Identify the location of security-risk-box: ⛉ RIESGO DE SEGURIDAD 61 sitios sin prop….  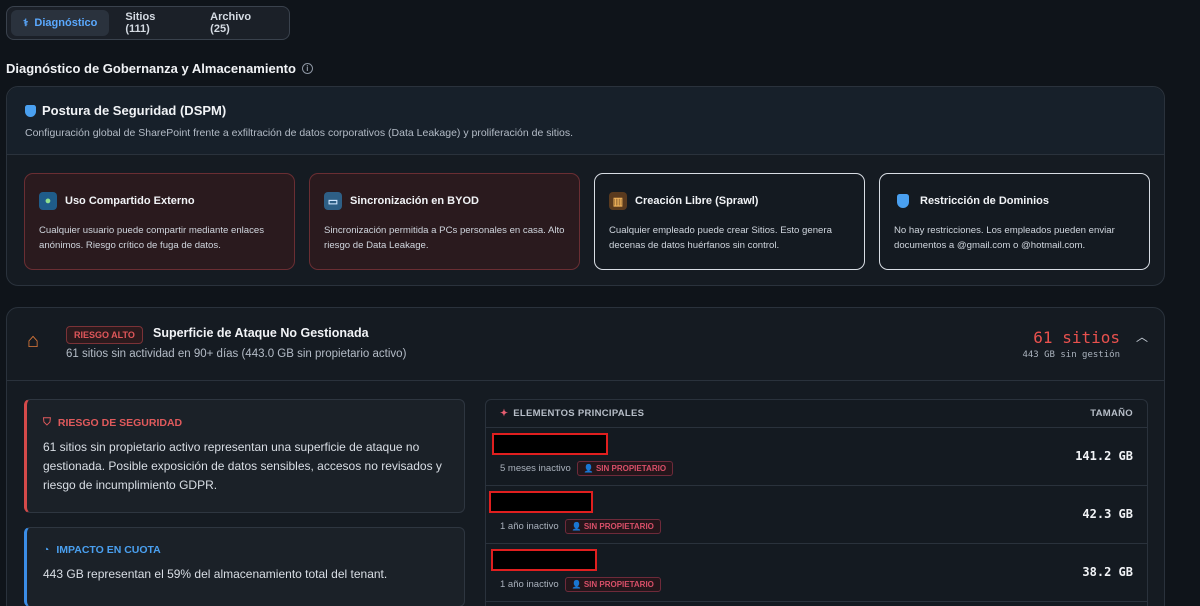
(244, 456).